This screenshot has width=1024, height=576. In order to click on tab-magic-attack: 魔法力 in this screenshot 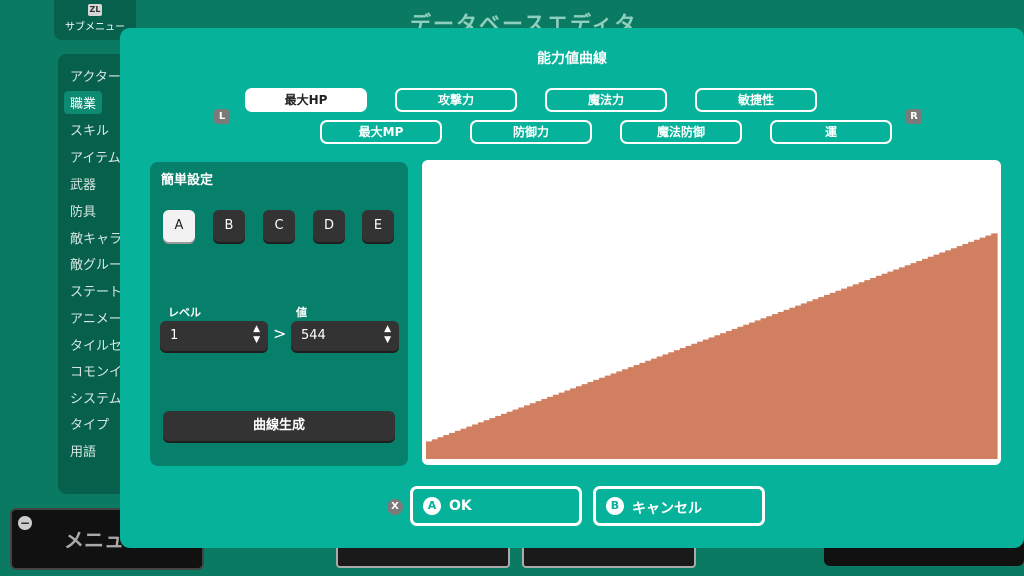, I will do `click(606, 100)`.